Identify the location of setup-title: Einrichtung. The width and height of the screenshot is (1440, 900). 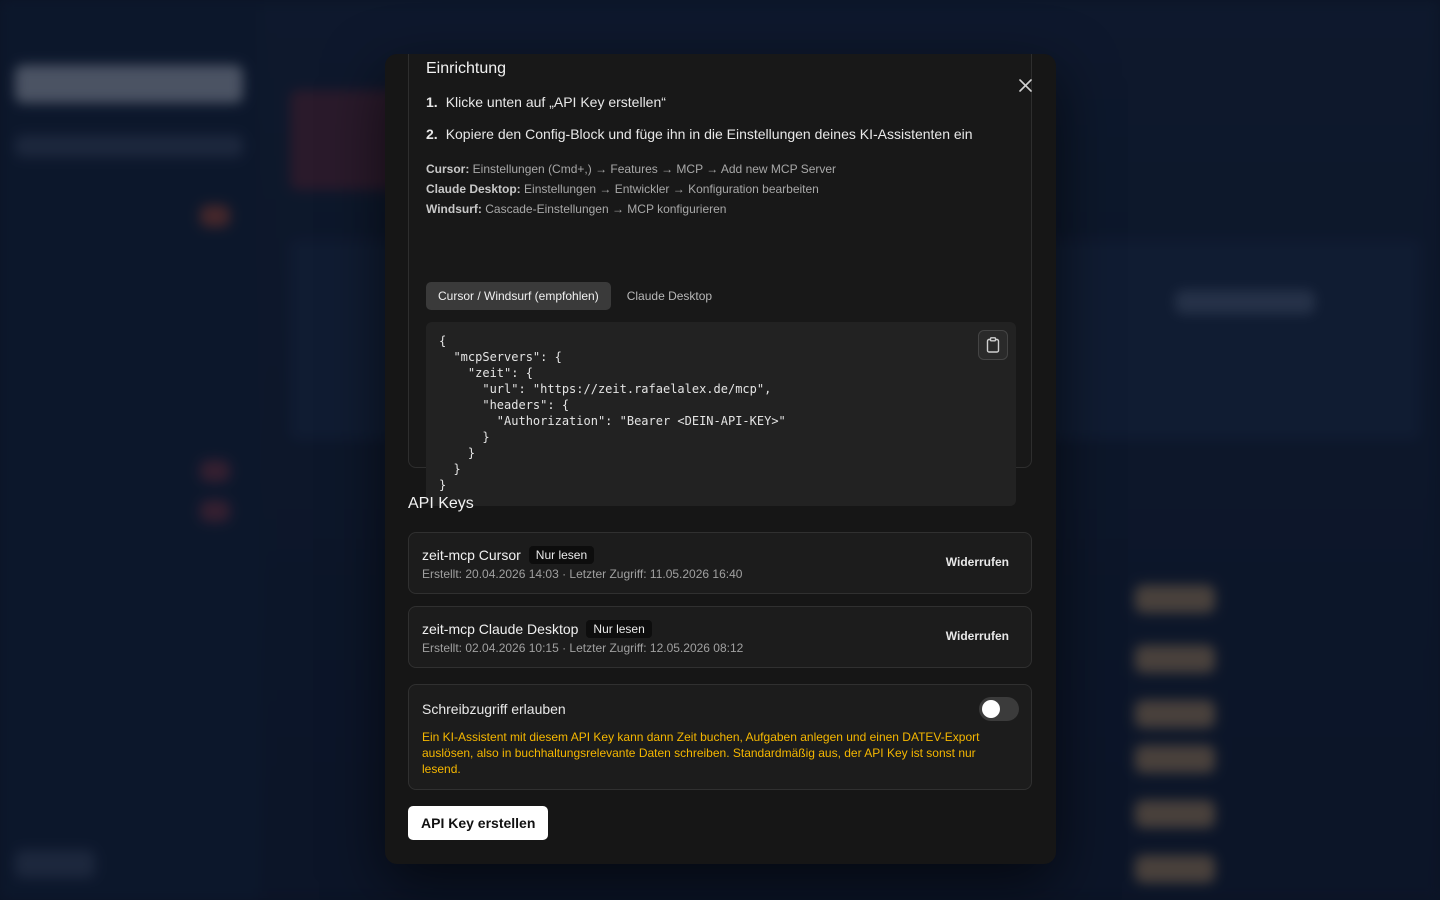
(466, 68).